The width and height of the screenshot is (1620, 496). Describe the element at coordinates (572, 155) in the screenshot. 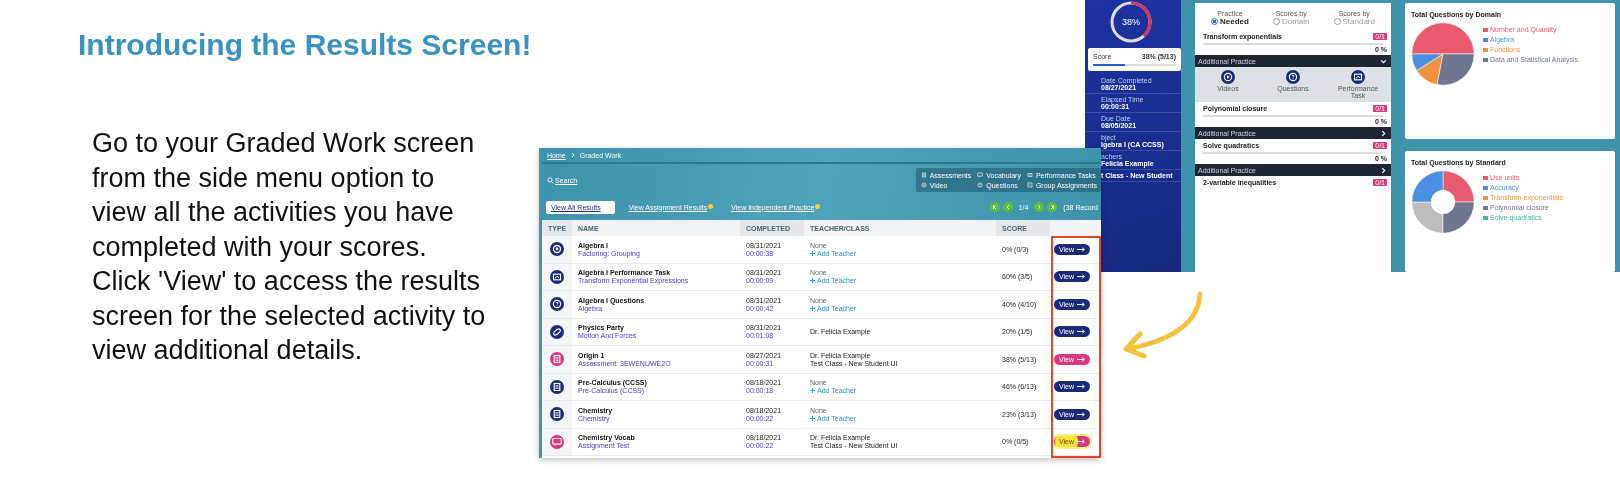

I see `breadcrumb-separator-icon` at that location.